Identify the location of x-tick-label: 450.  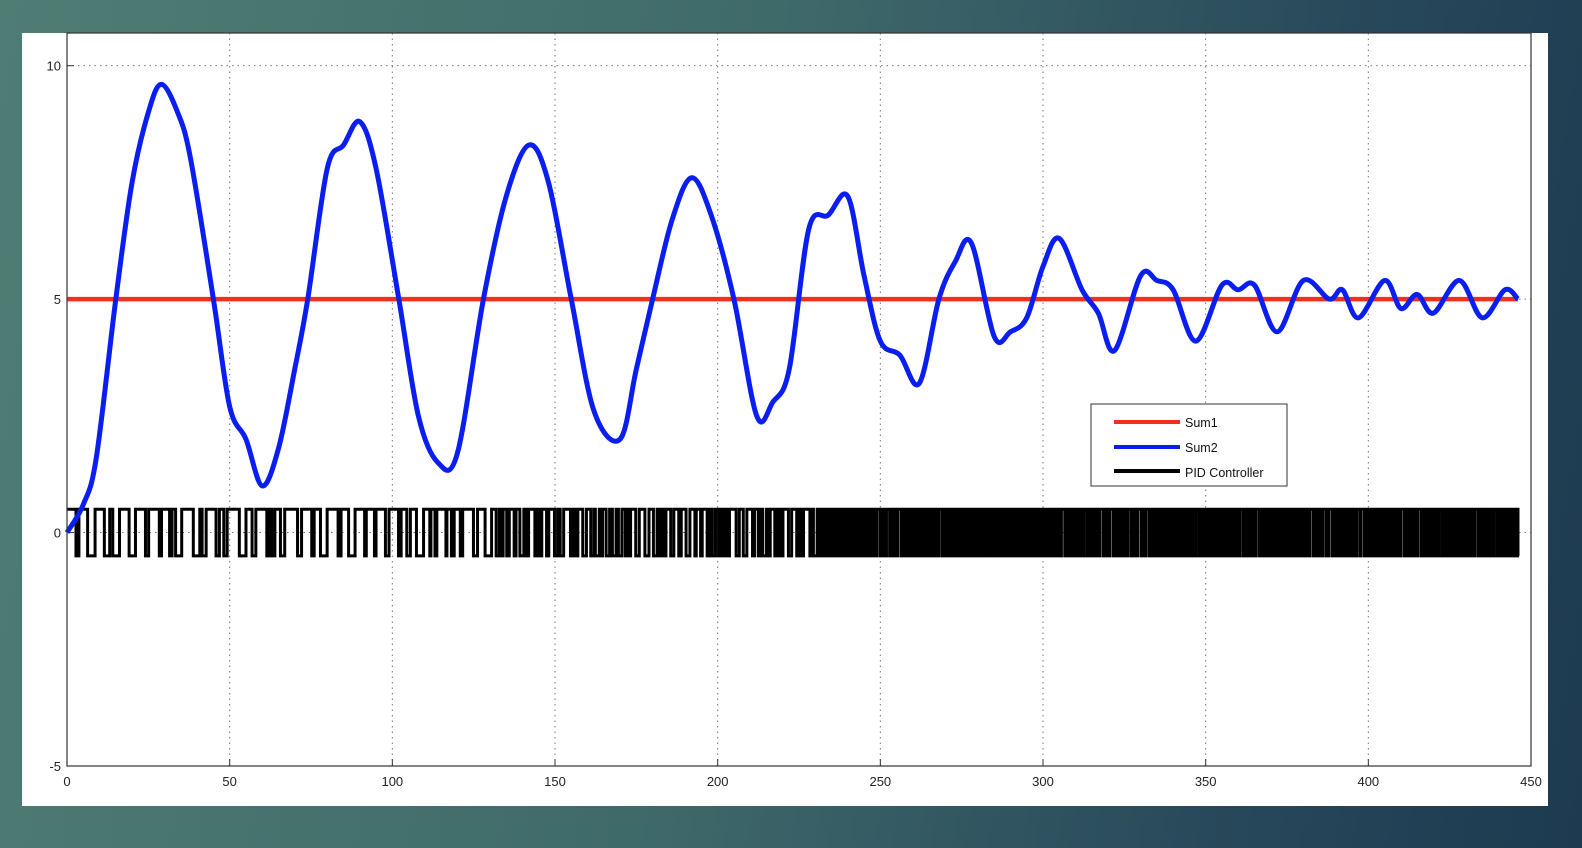
(1531, 781).